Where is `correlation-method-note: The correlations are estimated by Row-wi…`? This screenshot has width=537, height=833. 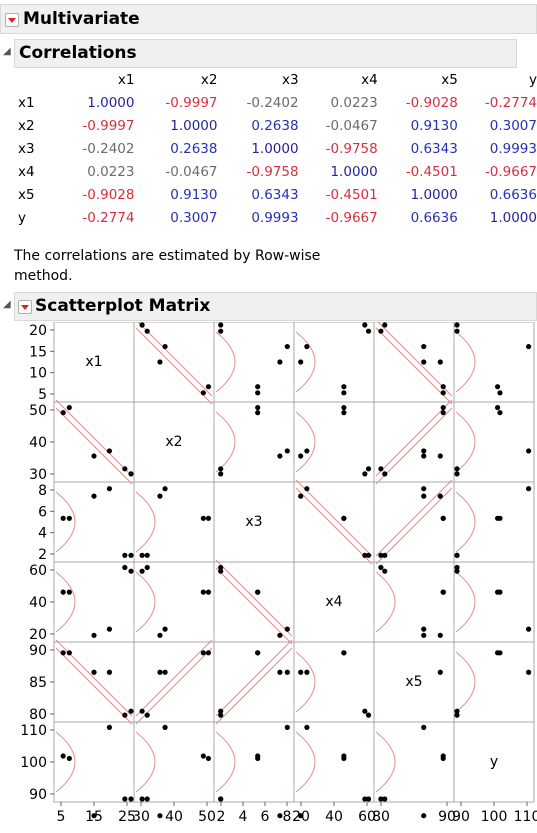 correlation-method-note: The correlations are estimated by Row-wi… is located at coordinates (167, 266).